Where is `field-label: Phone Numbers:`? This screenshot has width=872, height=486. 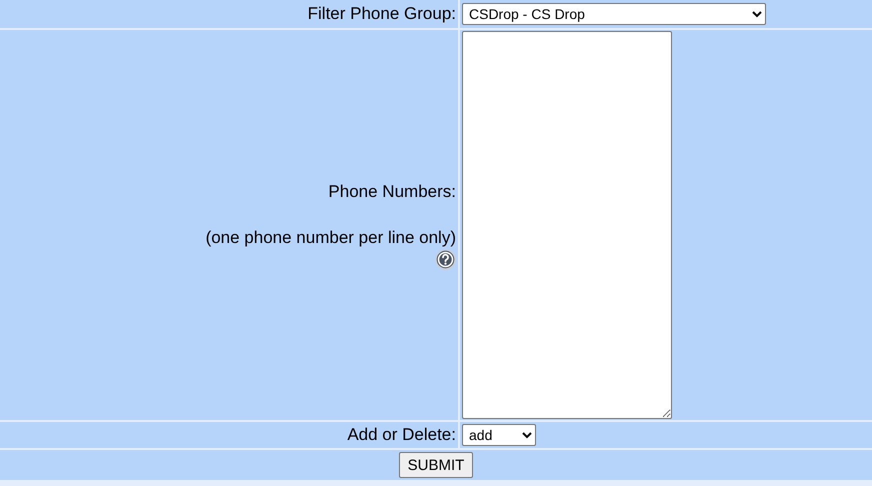
field-label: Phone Numbers: is located at coordinates (392, 192).